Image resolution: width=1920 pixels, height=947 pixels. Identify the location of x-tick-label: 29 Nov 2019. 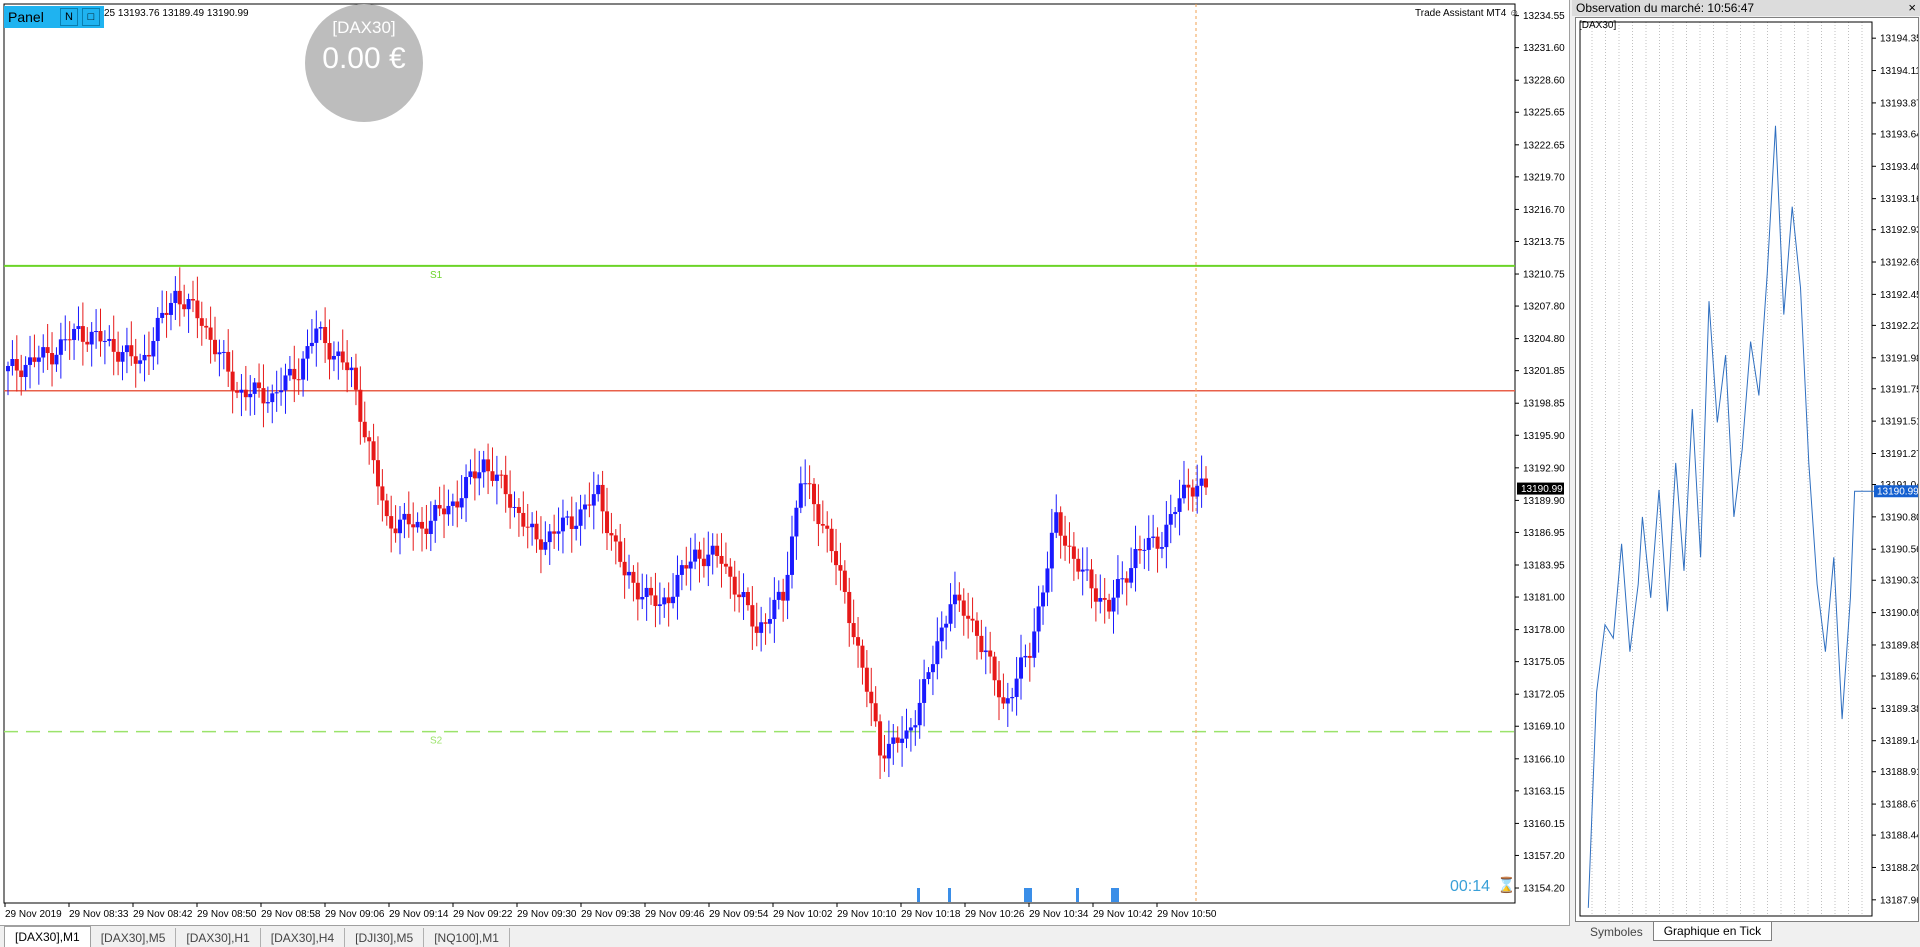
(33, 914).